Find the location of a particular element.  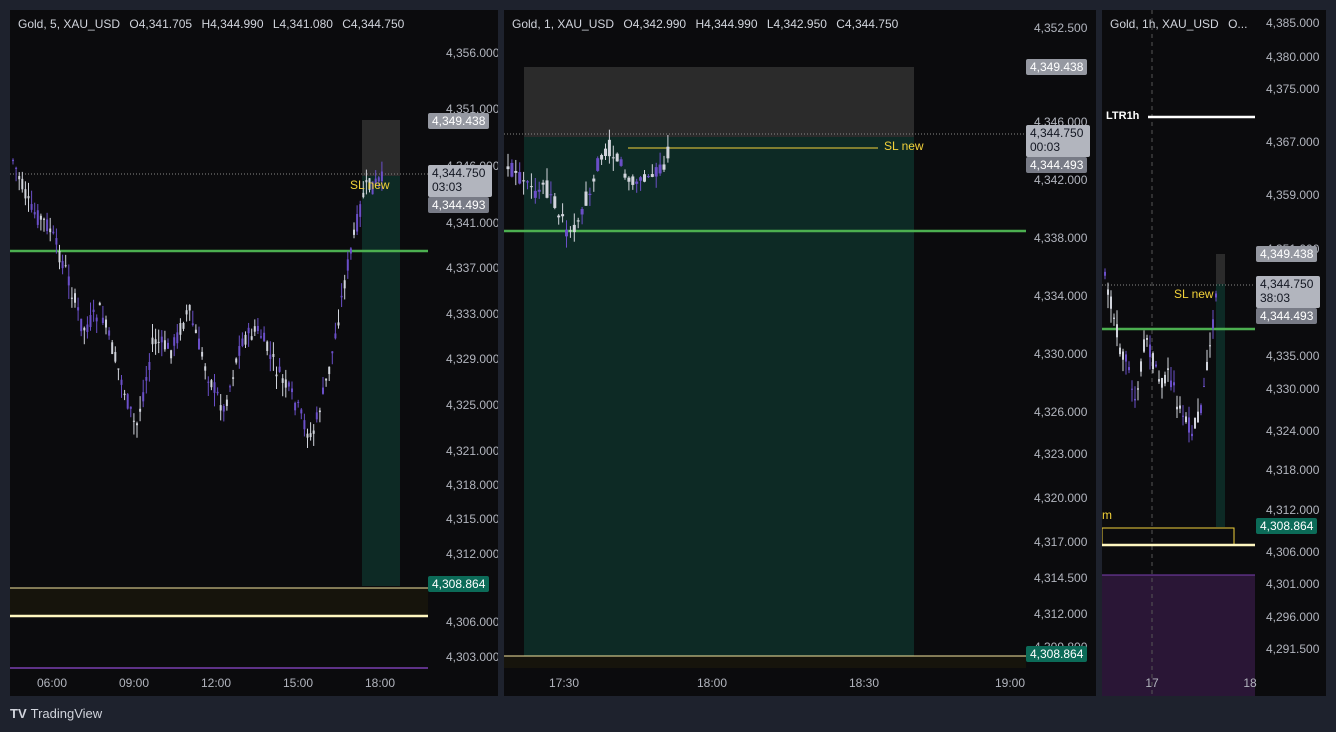

price-tick-label: 4,312.000 is located at coordinates (1061, 614).